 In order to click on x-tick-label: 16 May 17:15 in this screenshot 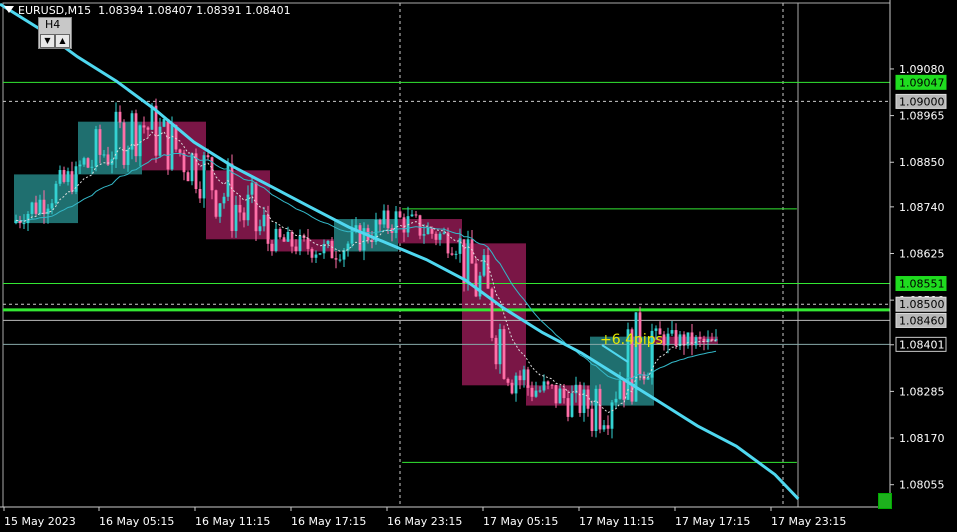, I will do `click(328, 521)`.